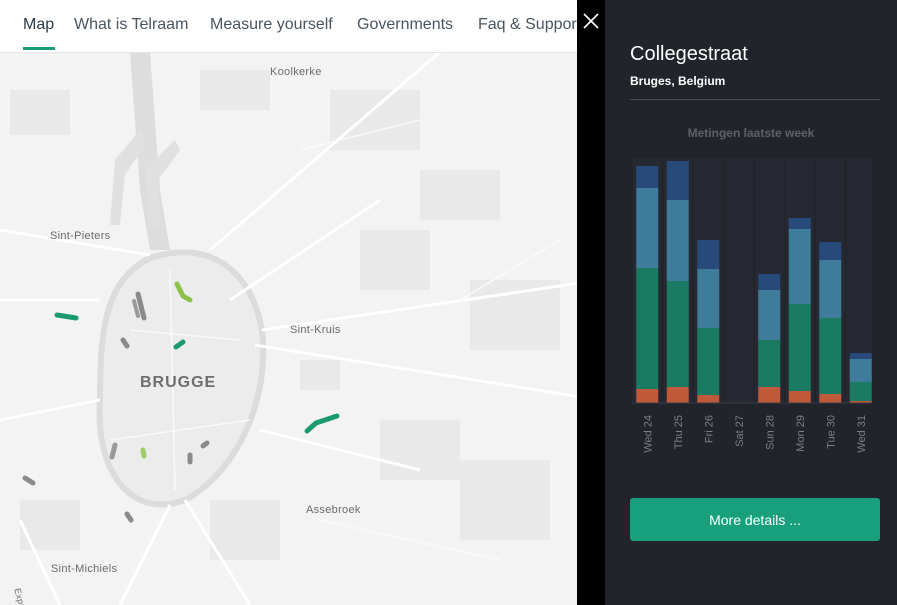 Image resolution: width=897 pixels, height=605 pixels. Describe the element at coordinates (529, 25) in the screenshot. I see `nav-faq-support: Faq & Support` at that location.